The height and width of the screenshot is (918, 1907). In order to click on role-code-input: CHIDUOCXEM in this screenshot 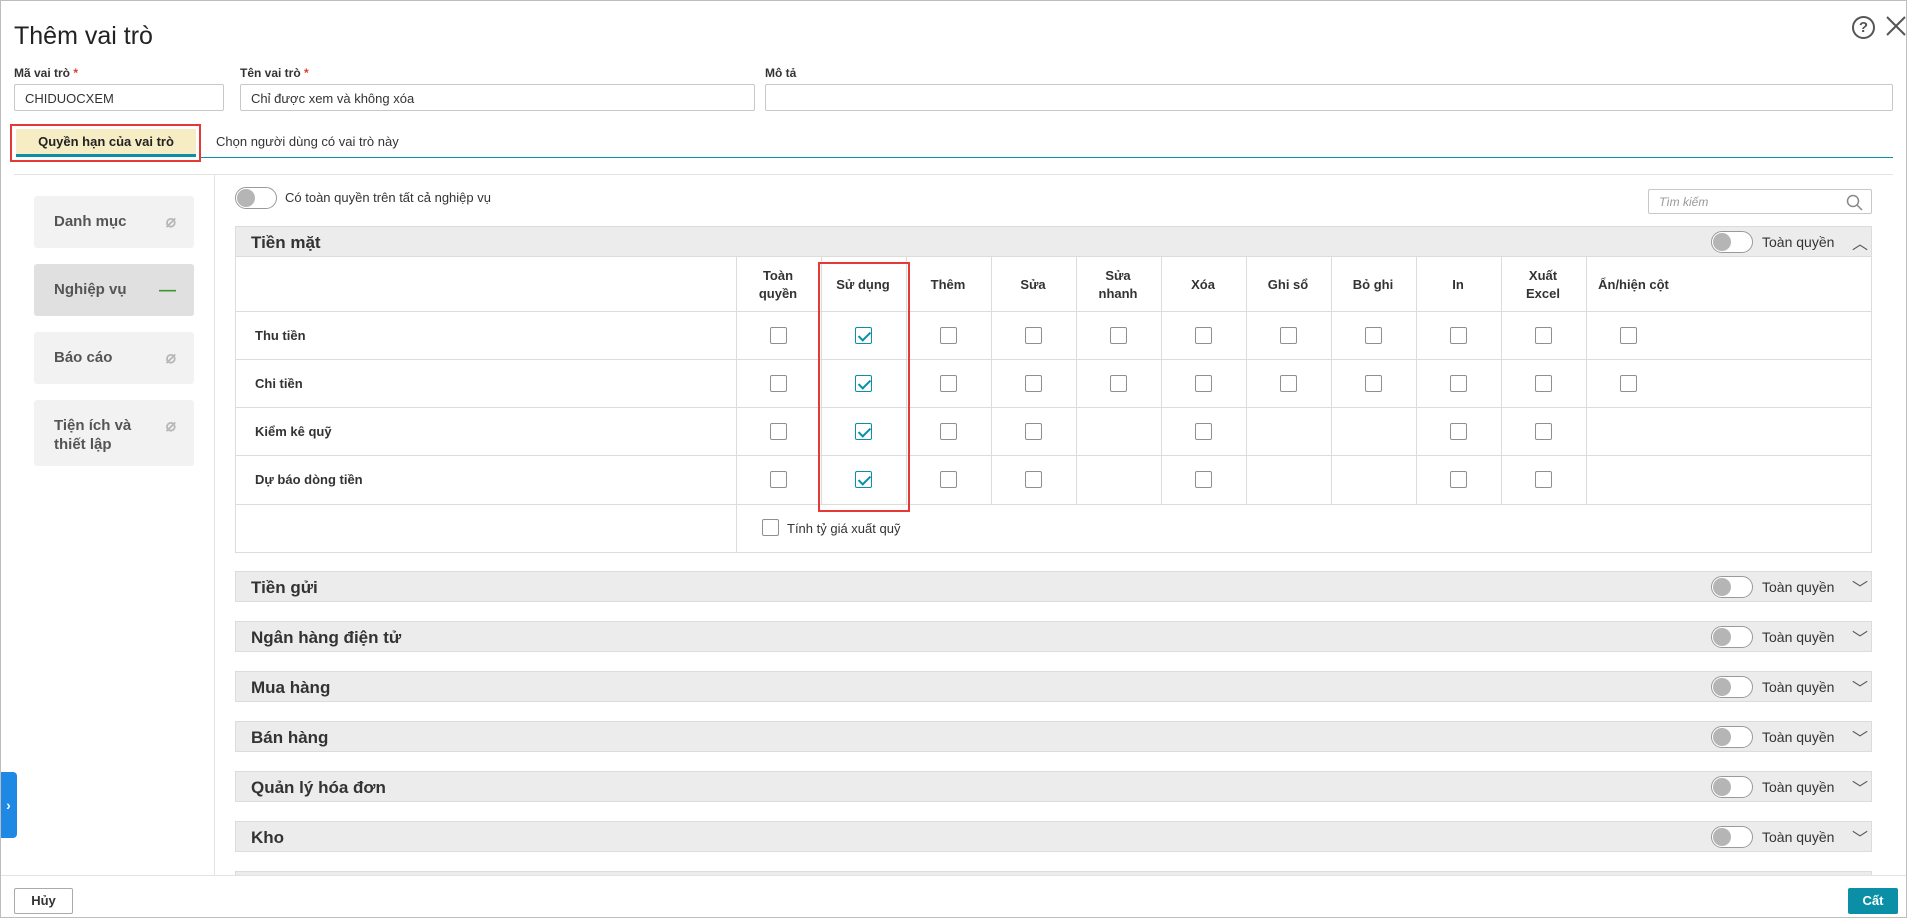, I will do `click(119, 97)`.